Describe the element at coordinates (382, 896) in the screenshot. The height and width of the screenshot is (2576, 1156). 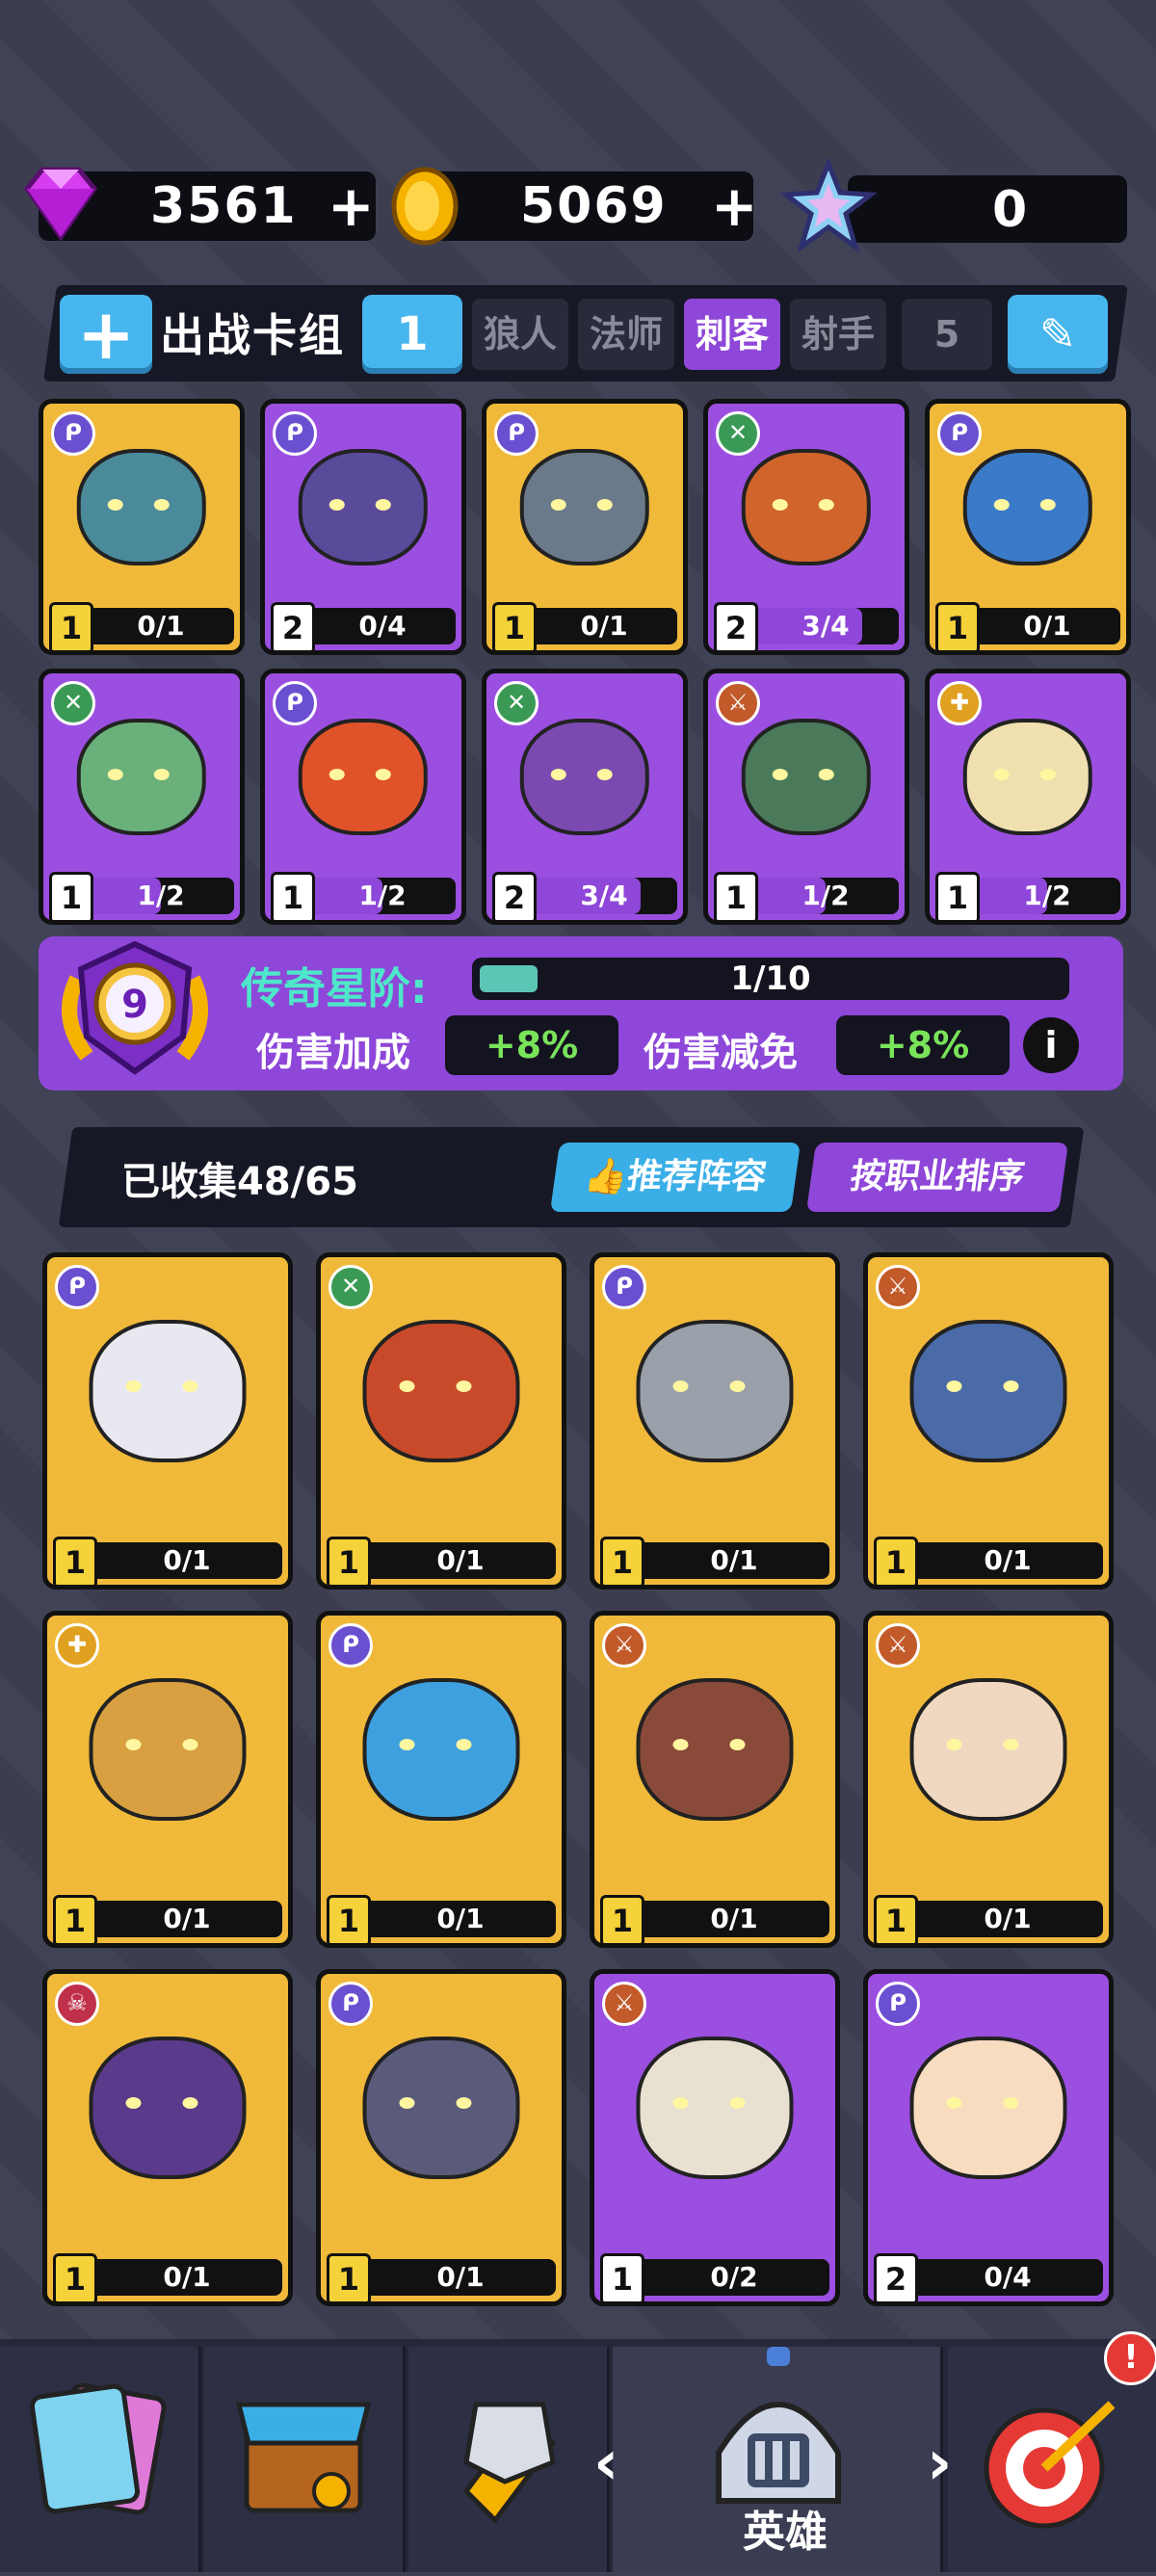
I see `card-count: 1/2` at that location.